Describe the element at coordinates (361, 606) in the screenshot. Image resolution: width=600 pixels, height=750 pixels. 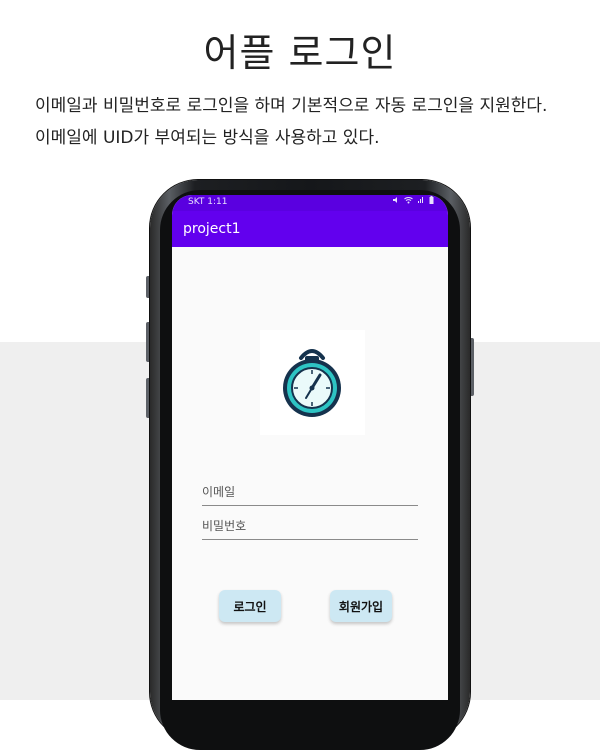
I see `signup-button: 회원가입` at that location.